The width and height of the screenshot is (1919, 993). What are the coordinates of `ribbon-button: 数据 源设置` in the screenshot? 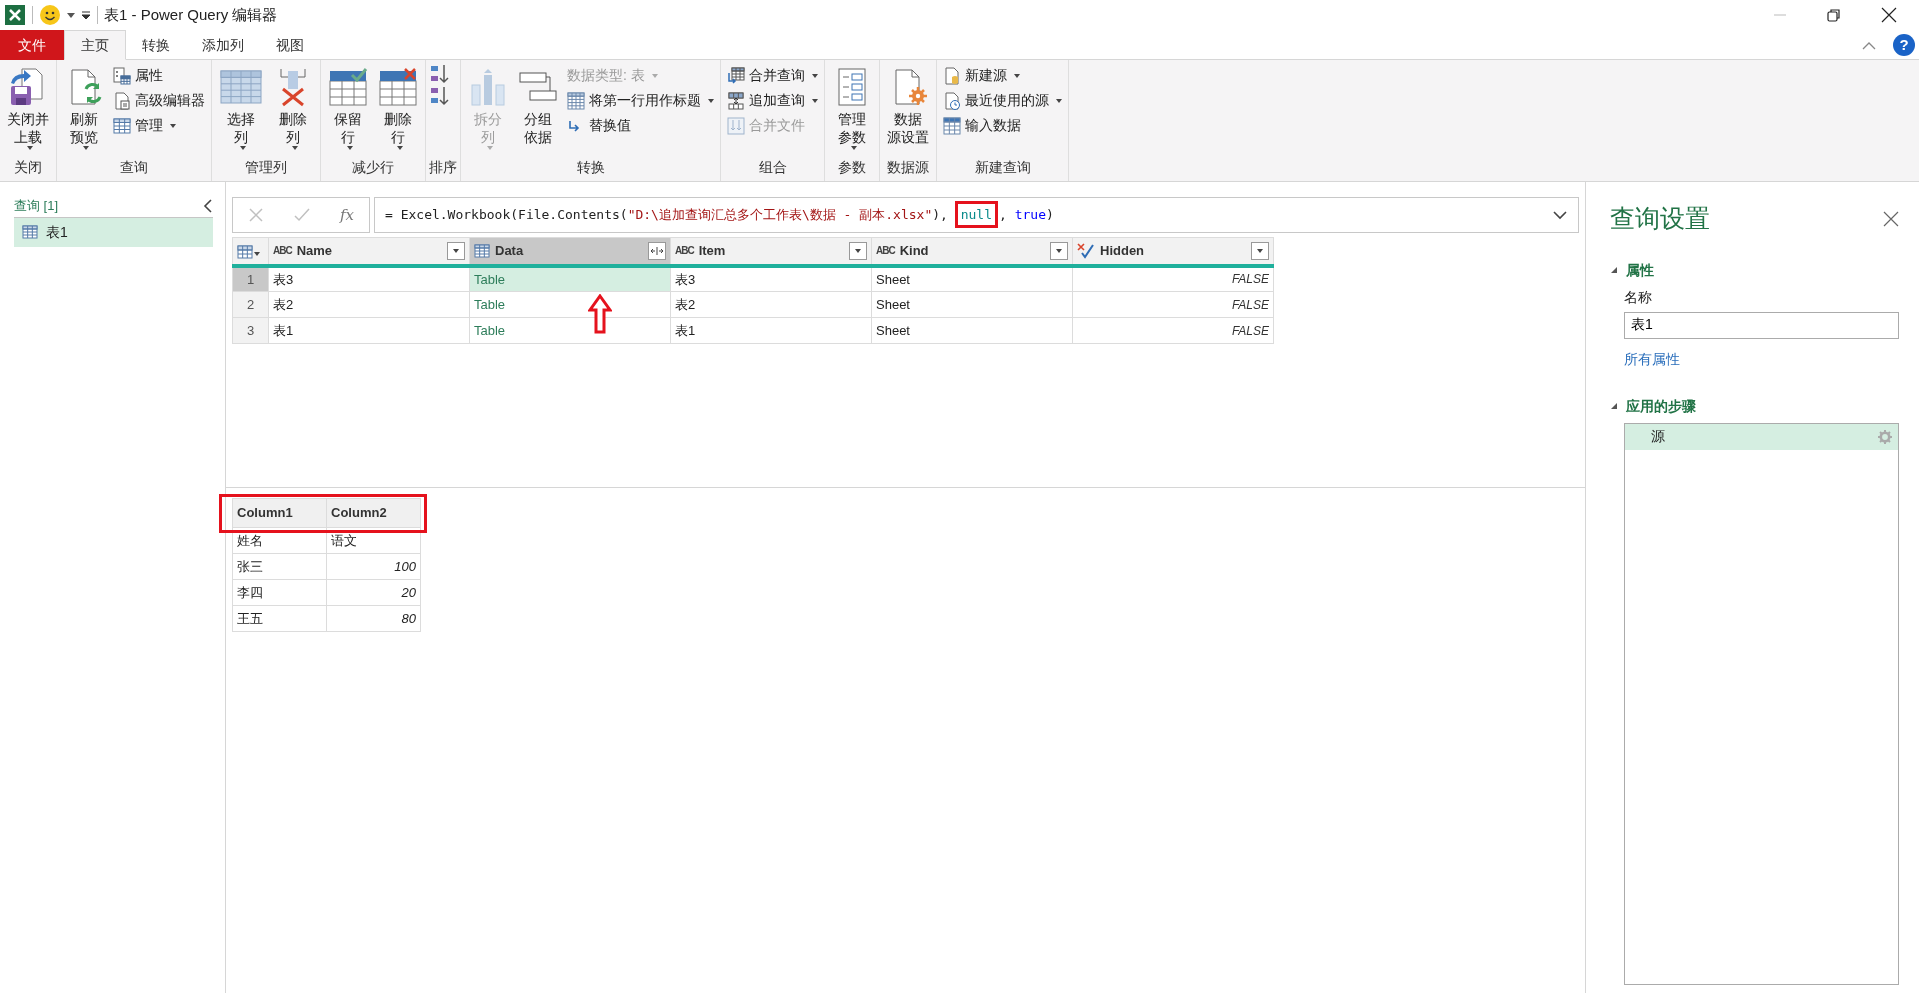 It's located at (908, 105).